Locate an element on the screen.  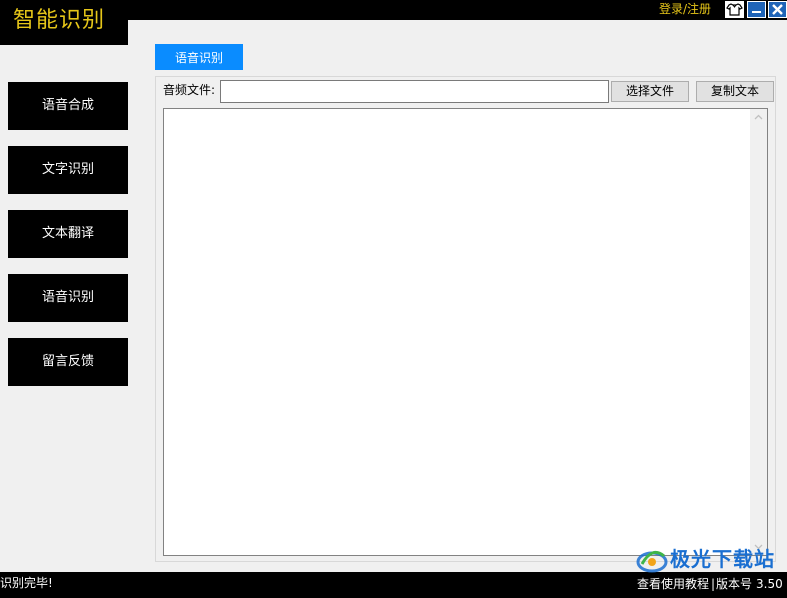
audio-file-label: 音频文件: is located at coordinates (189, 90).